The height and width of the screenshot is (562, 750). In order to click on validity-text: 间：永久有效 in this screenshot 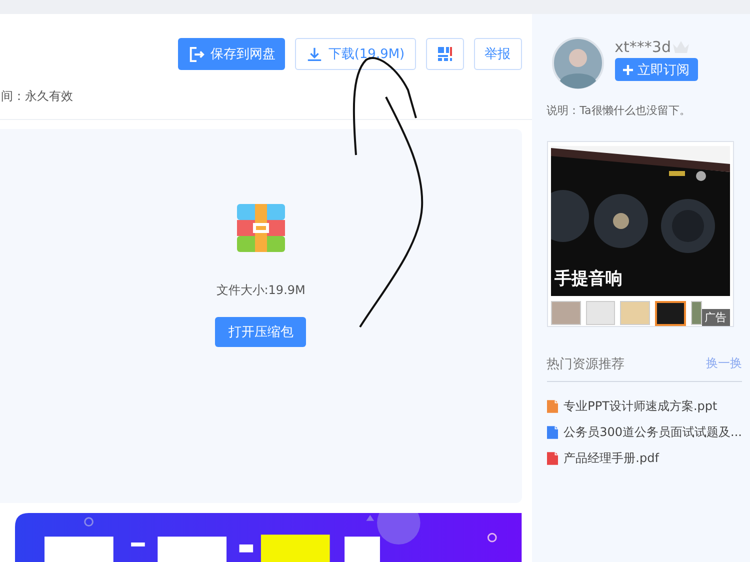, I will do `click(37, 96)`.